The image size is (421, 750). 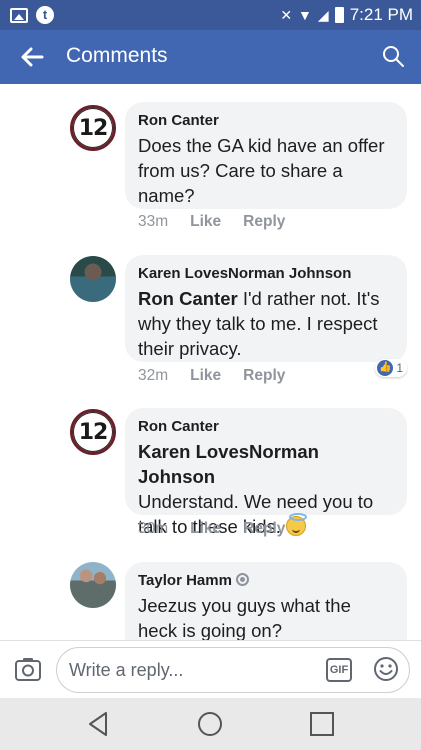 What do you see at coordinates (305, 15) in the screenshot?
I see `wifi-icon: ▼` at bounding box center [305, 15].